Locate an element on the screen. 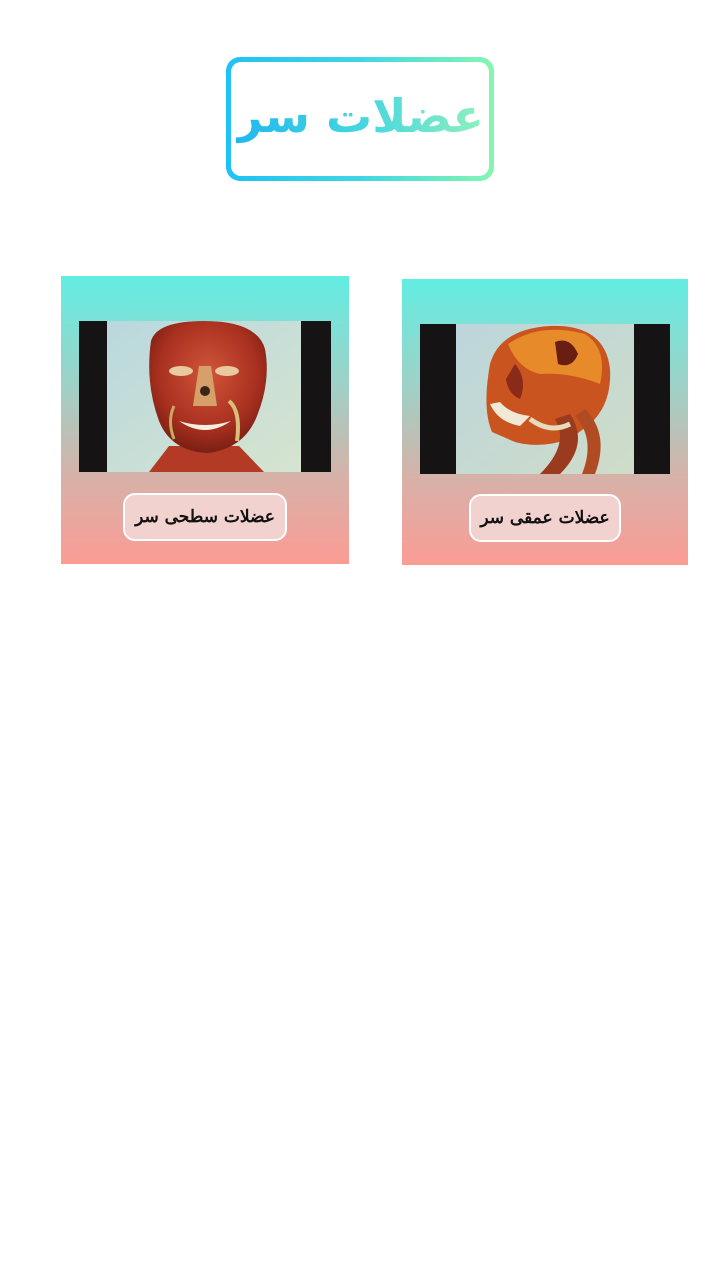  page-title-inner: عضلات سر is located at coordinates (360, 119).